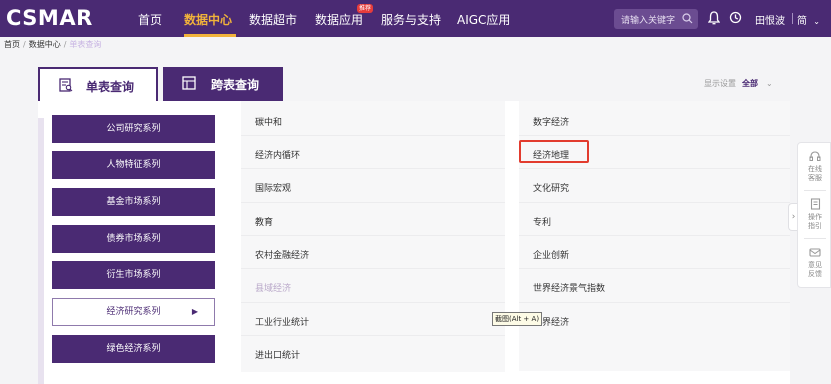 The height and width of the screenshot is (384, 831). What do you see at coordinates (714, 18) in the screenshot?
I see `bell-icon` at bounding box center [714, 18].